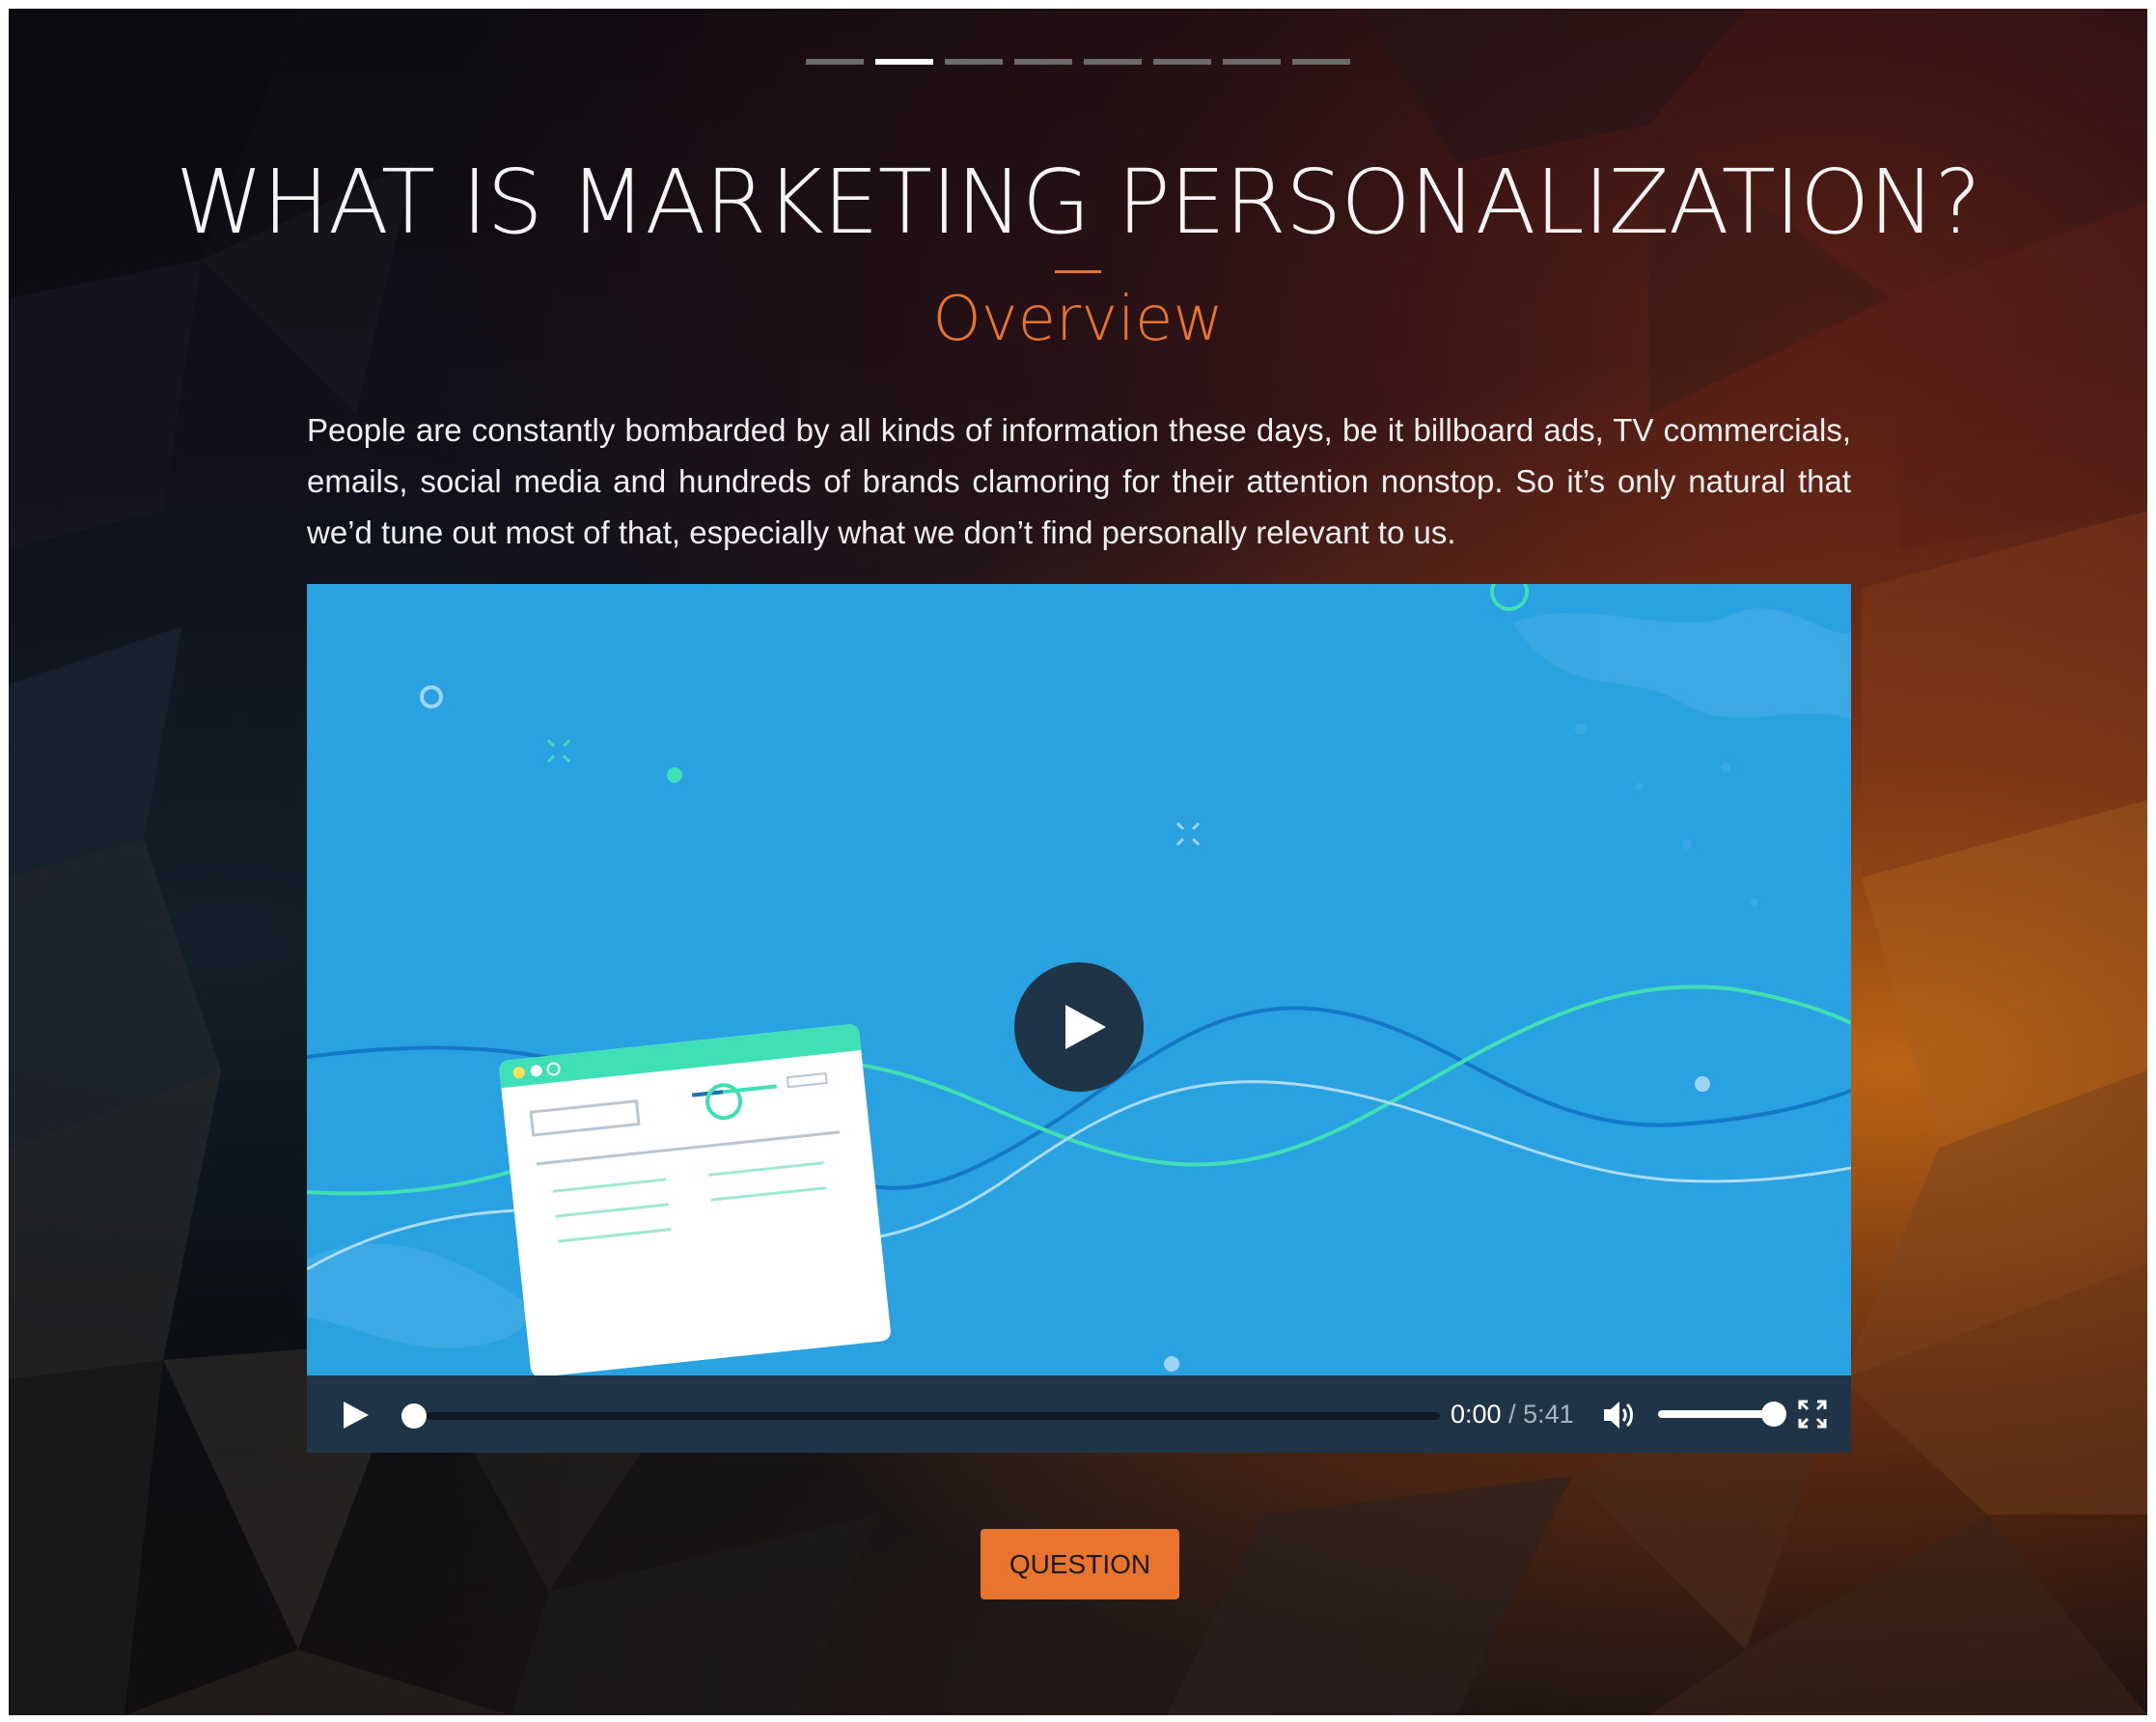 This screenshot has width=2156, height=1722. Describe the element at coordinates (414, 1416) in the screenshot. I see `seek-thumb` at that location.